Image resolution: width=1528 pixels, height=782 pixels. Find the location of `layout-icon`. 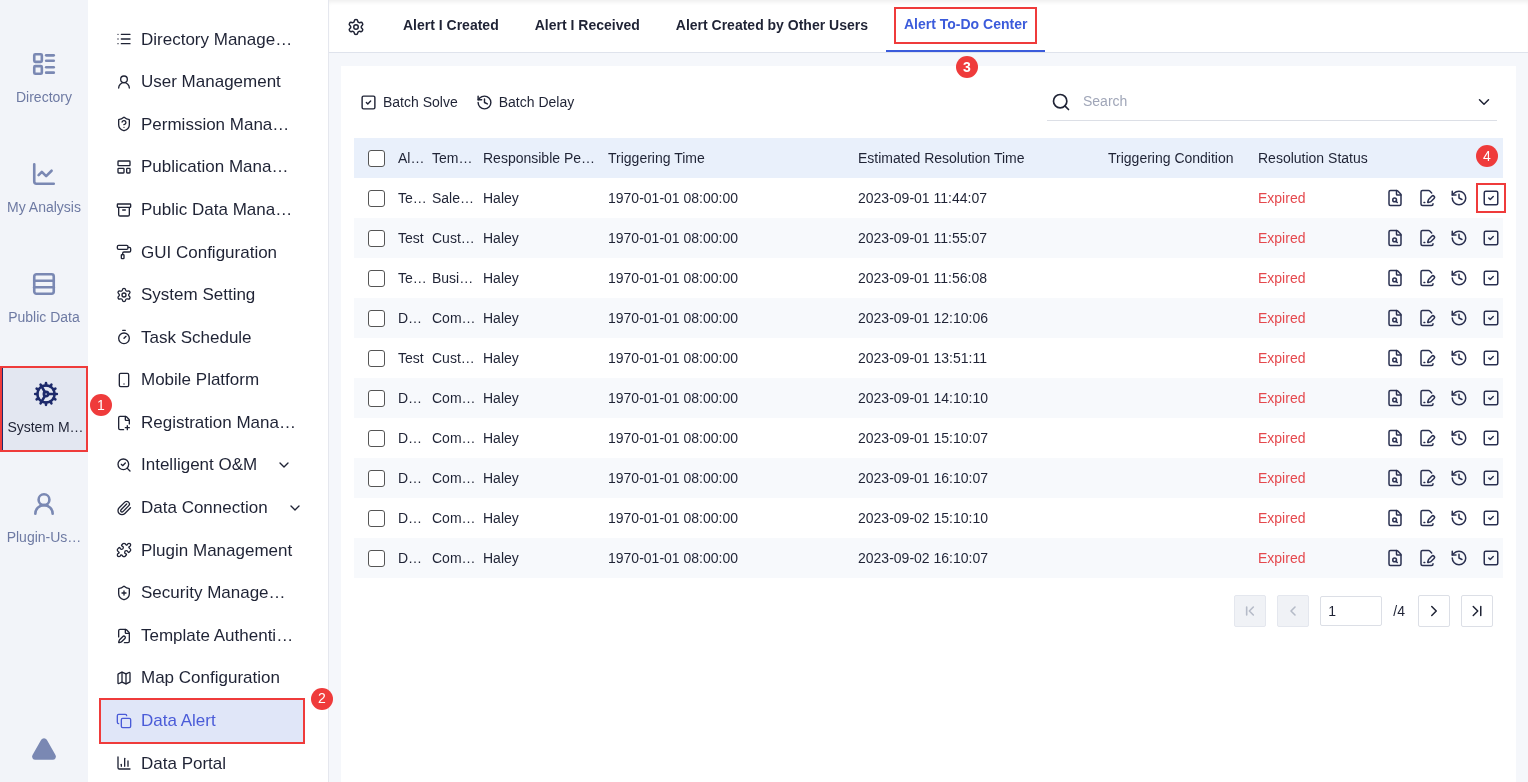

layout-icon is located at coordinates (124, 167).